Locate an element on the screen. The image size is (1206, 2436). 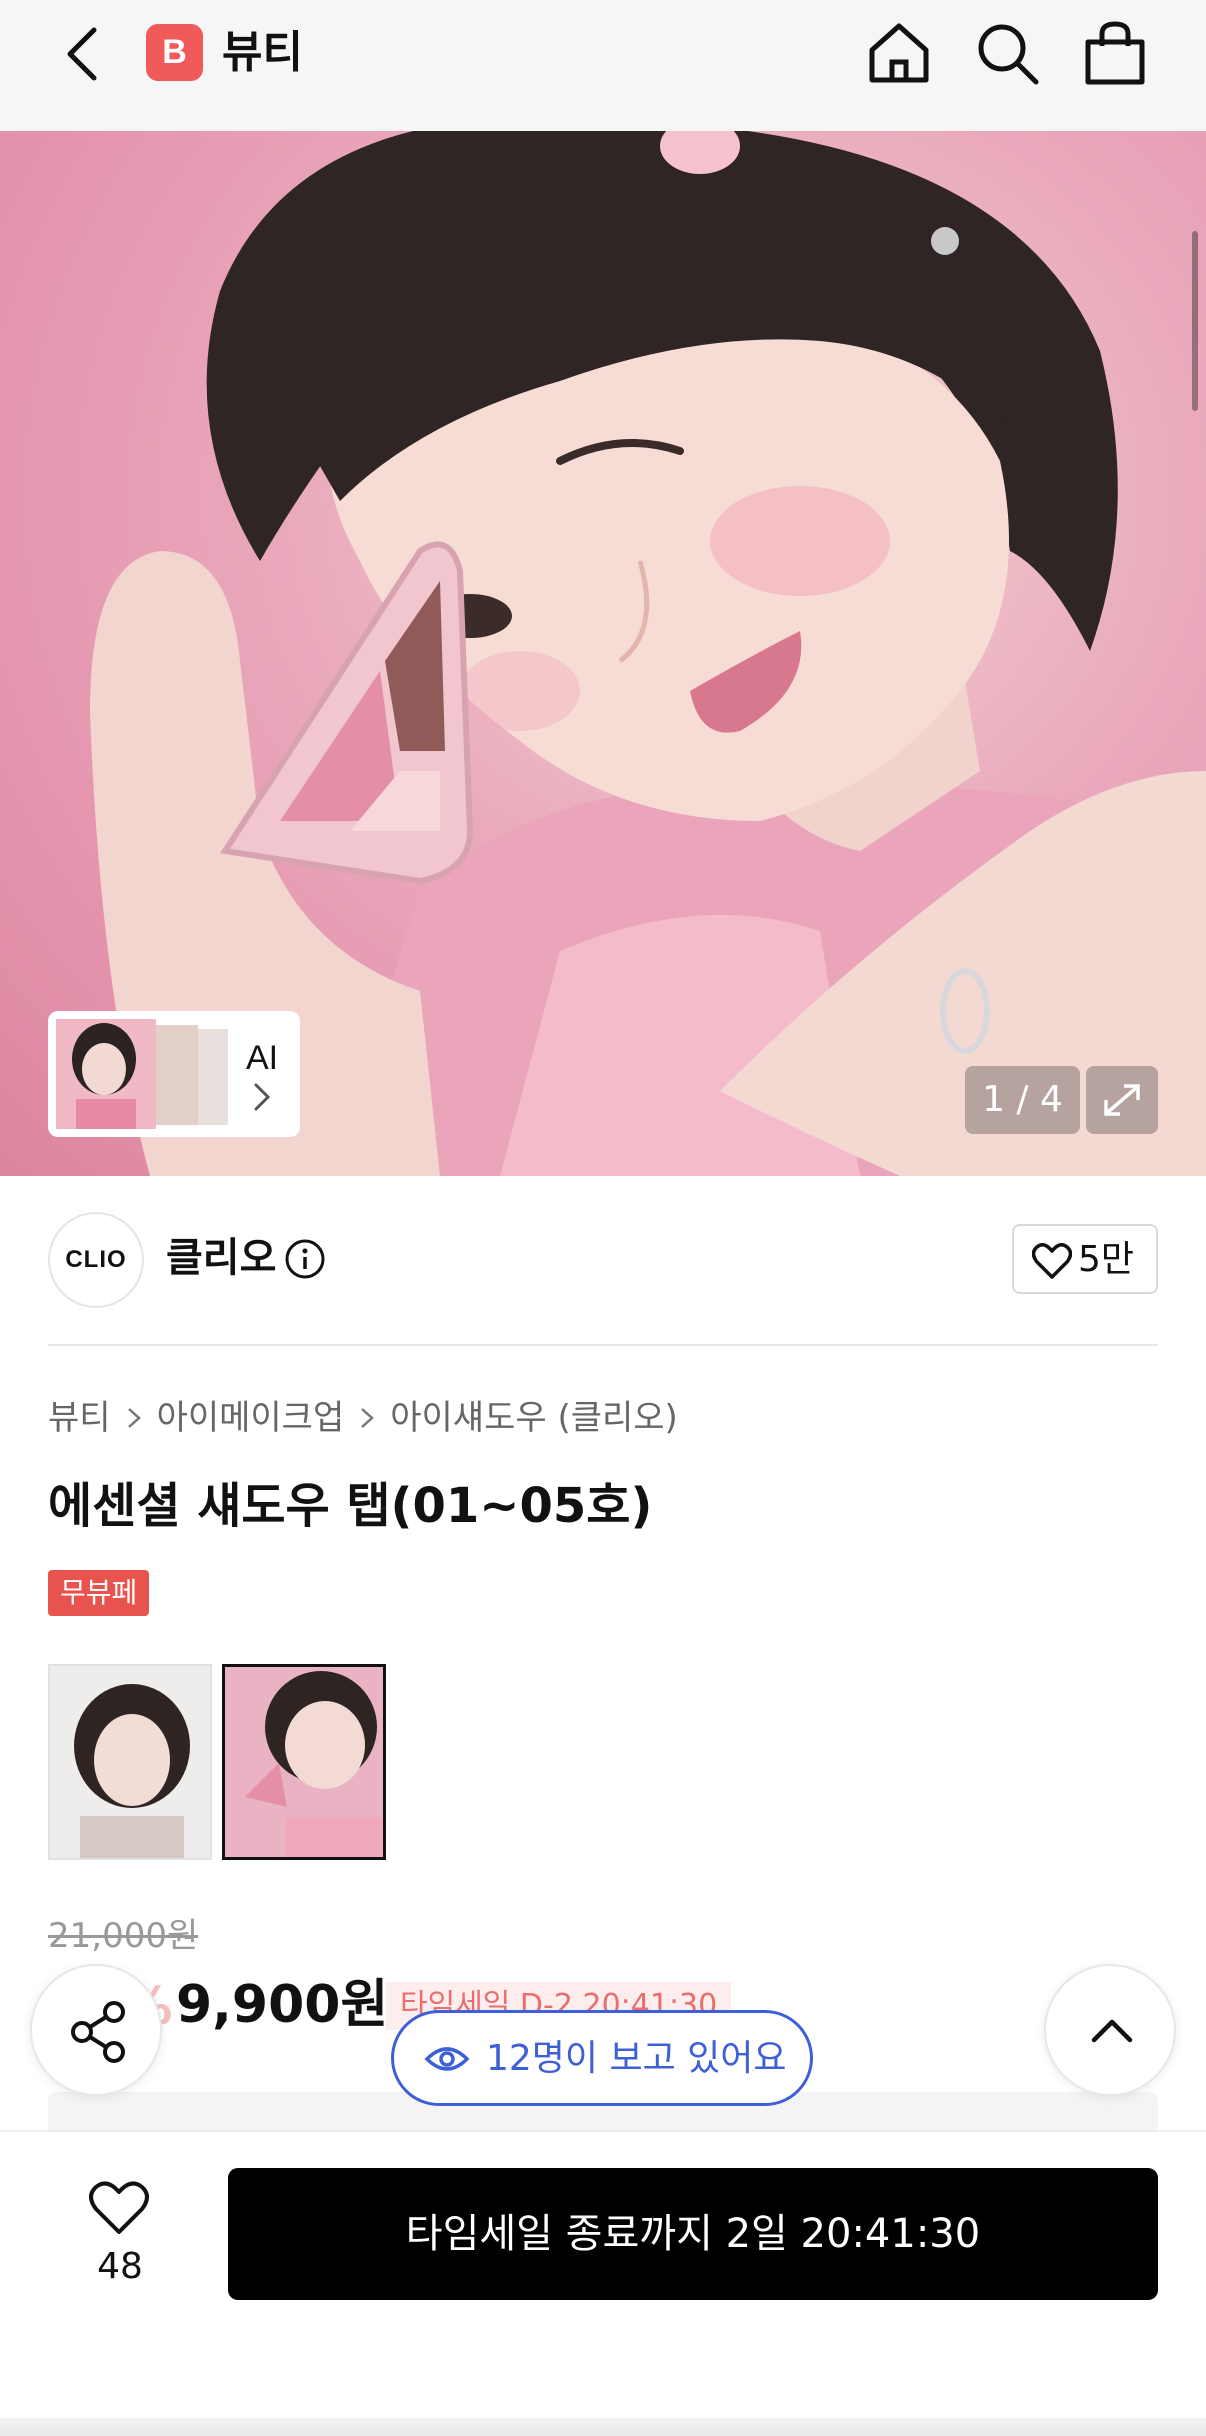
breadcrumb-item: 뷰티 is located at coordinates (79, 1418).